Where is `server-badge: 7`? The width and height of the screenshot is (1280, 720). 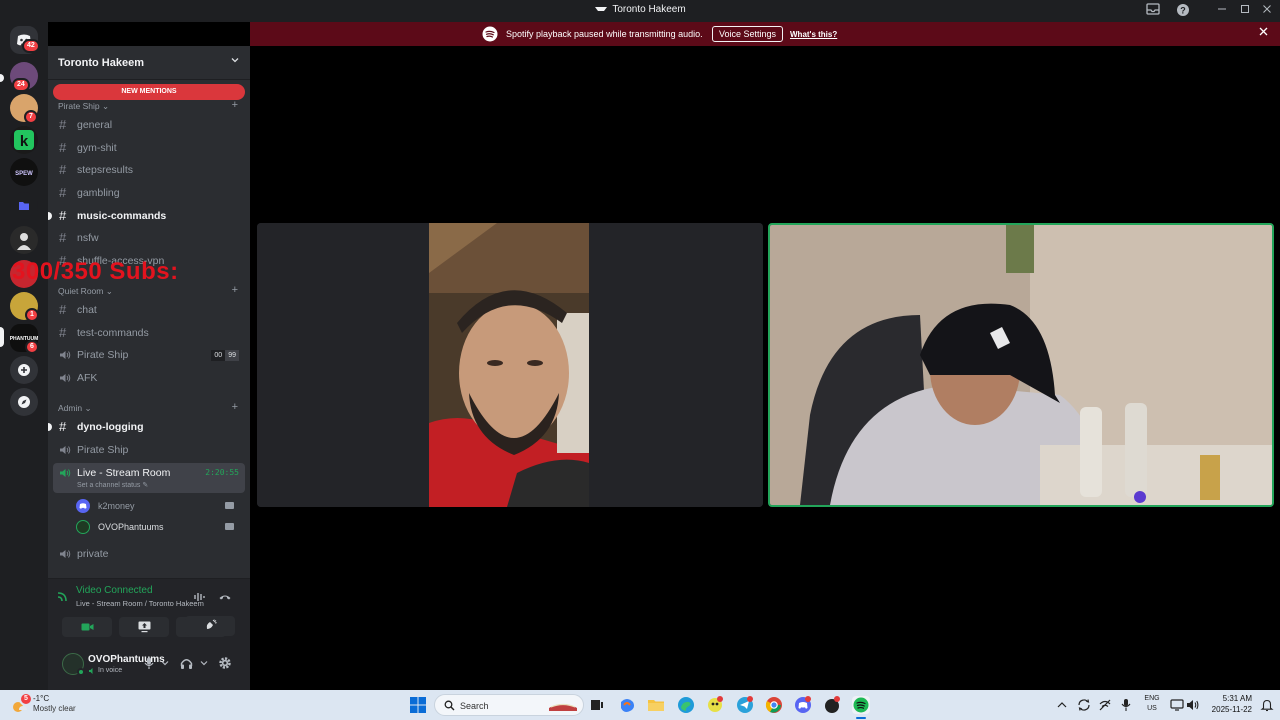
server-badge: 7 is located at coordinates (31, 117).